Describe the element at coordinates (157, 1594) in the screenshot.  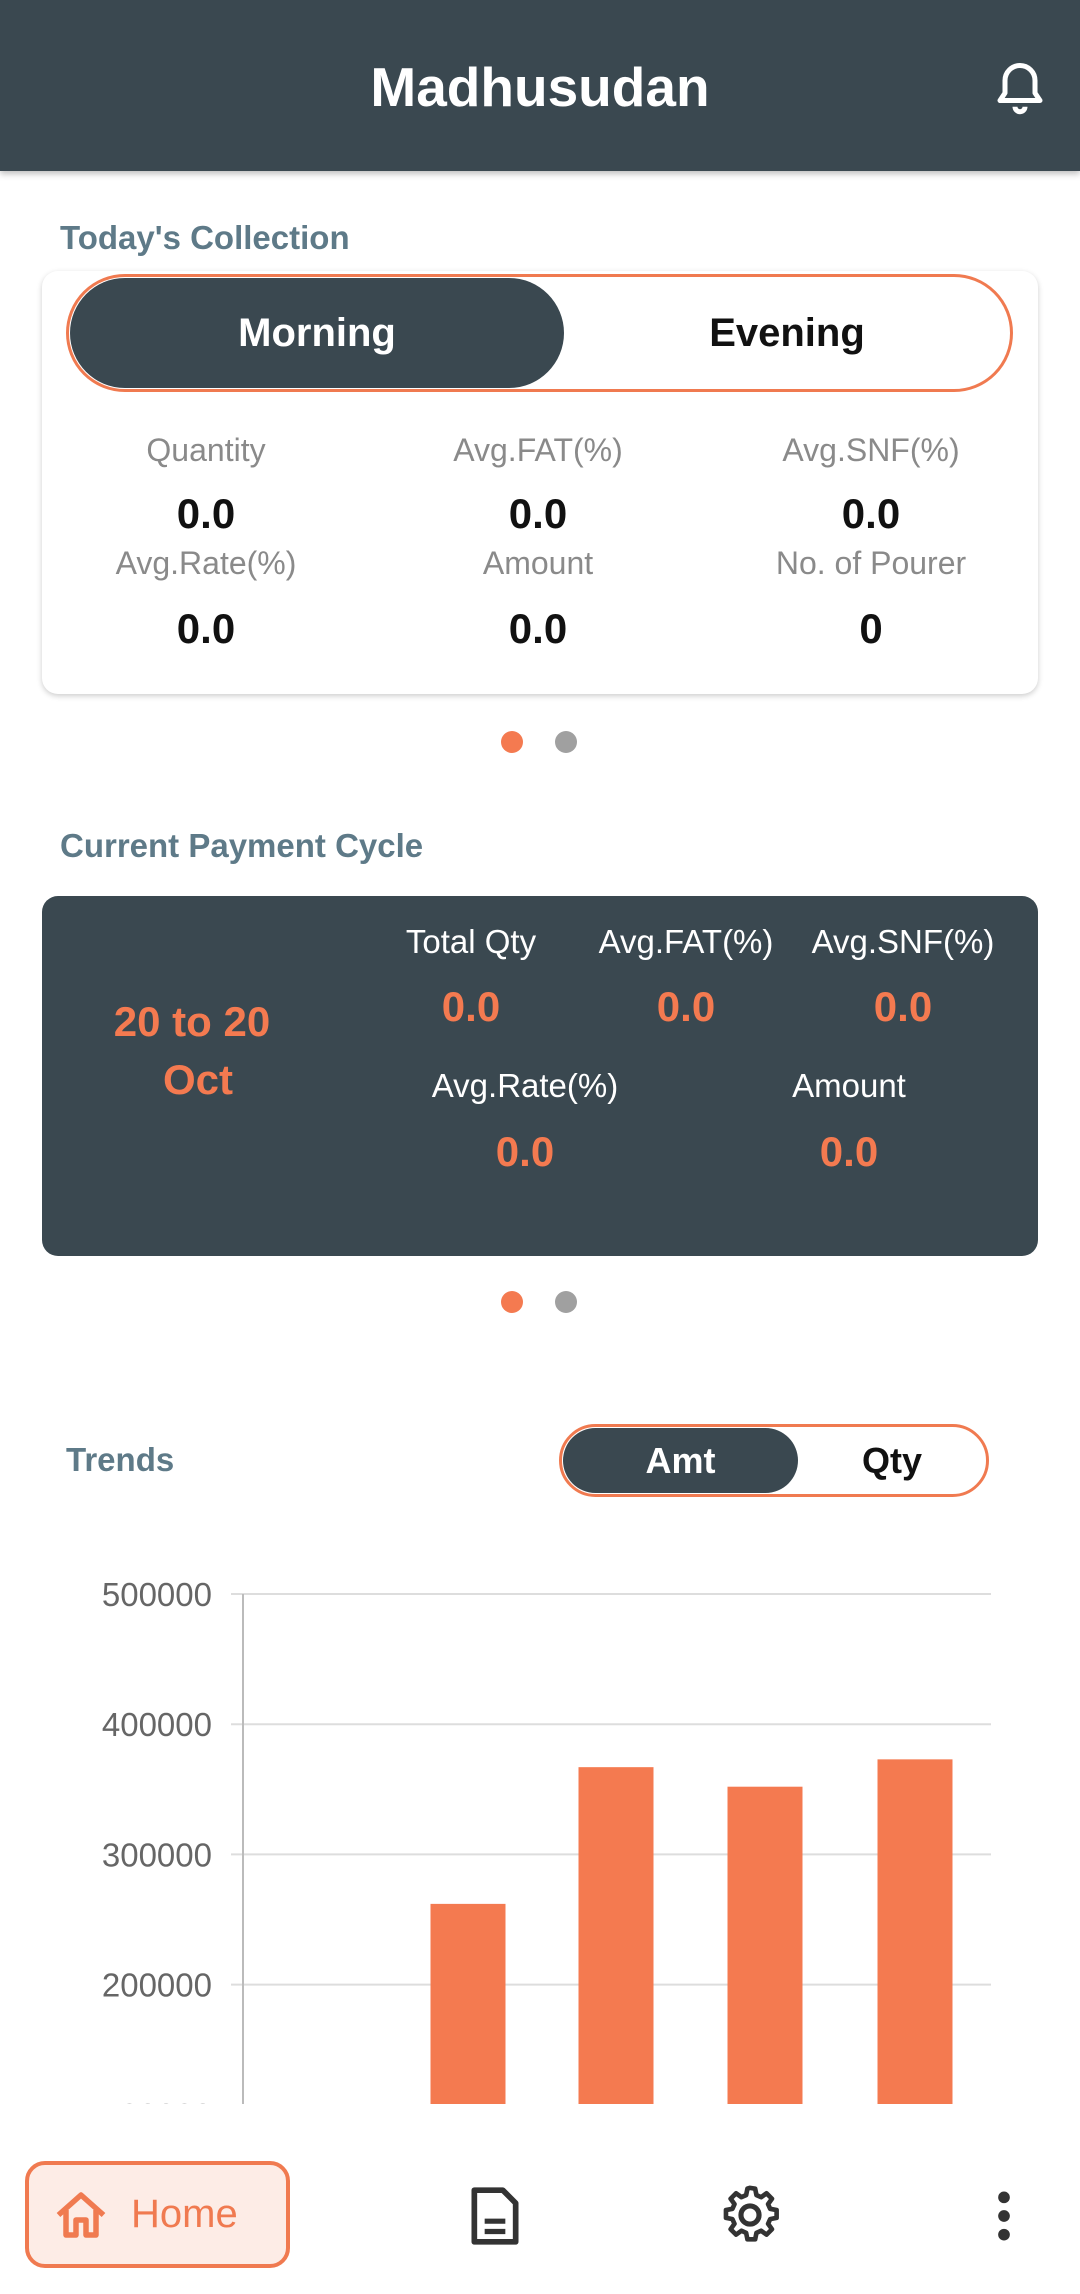
I see `y-tick-label: 500000` at that location.